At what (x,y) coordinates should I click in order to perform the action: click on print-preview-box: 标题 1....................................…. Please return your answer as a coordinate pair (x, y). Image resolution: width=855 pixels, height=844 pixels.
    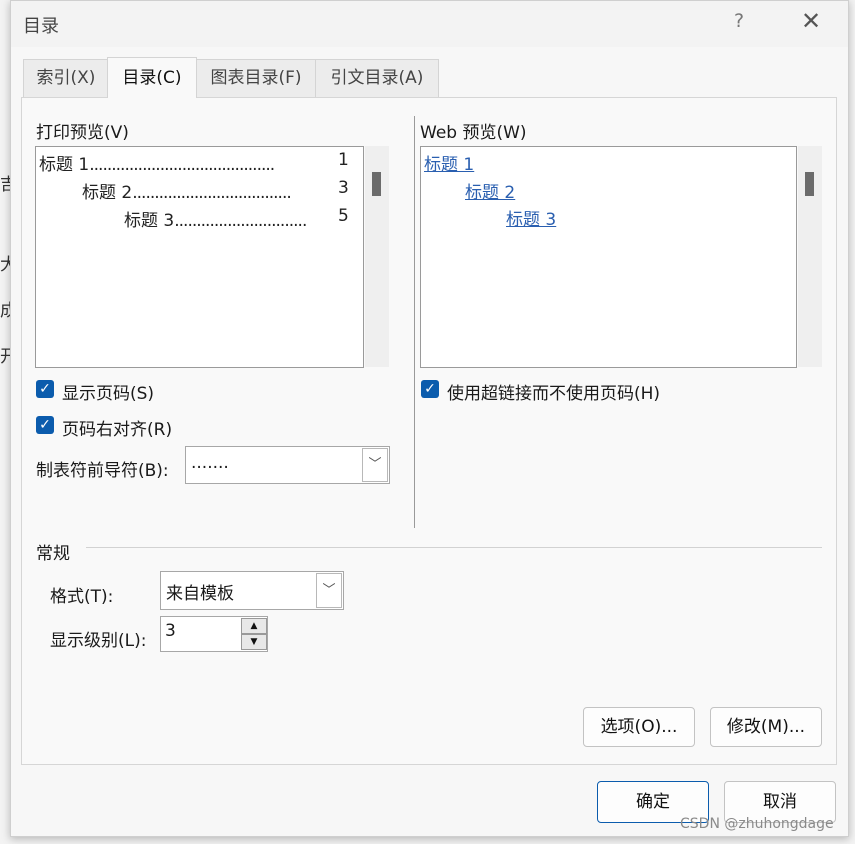
    Looking at the image, I should click on (199, 257).